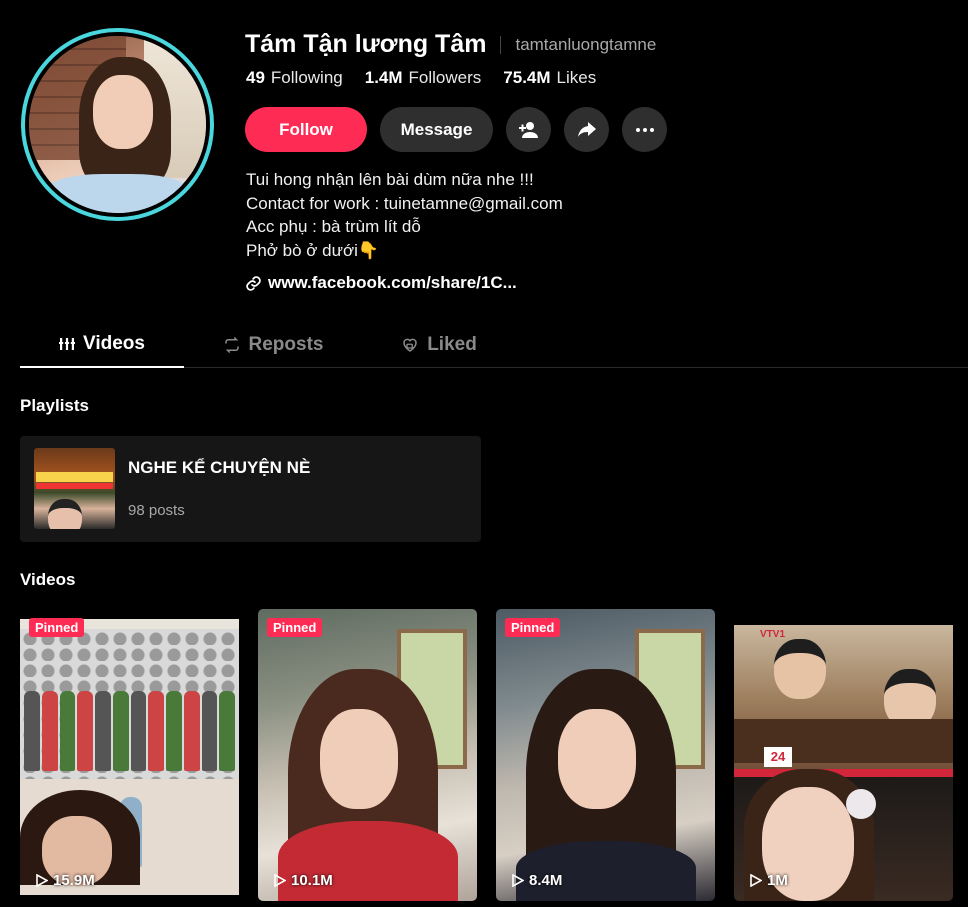  Describe the element at coordinates (390, 179) in the screenshot. I see `bio-line: Tui hong nhận lên bài dùm nữa nhe !!!` at that location.